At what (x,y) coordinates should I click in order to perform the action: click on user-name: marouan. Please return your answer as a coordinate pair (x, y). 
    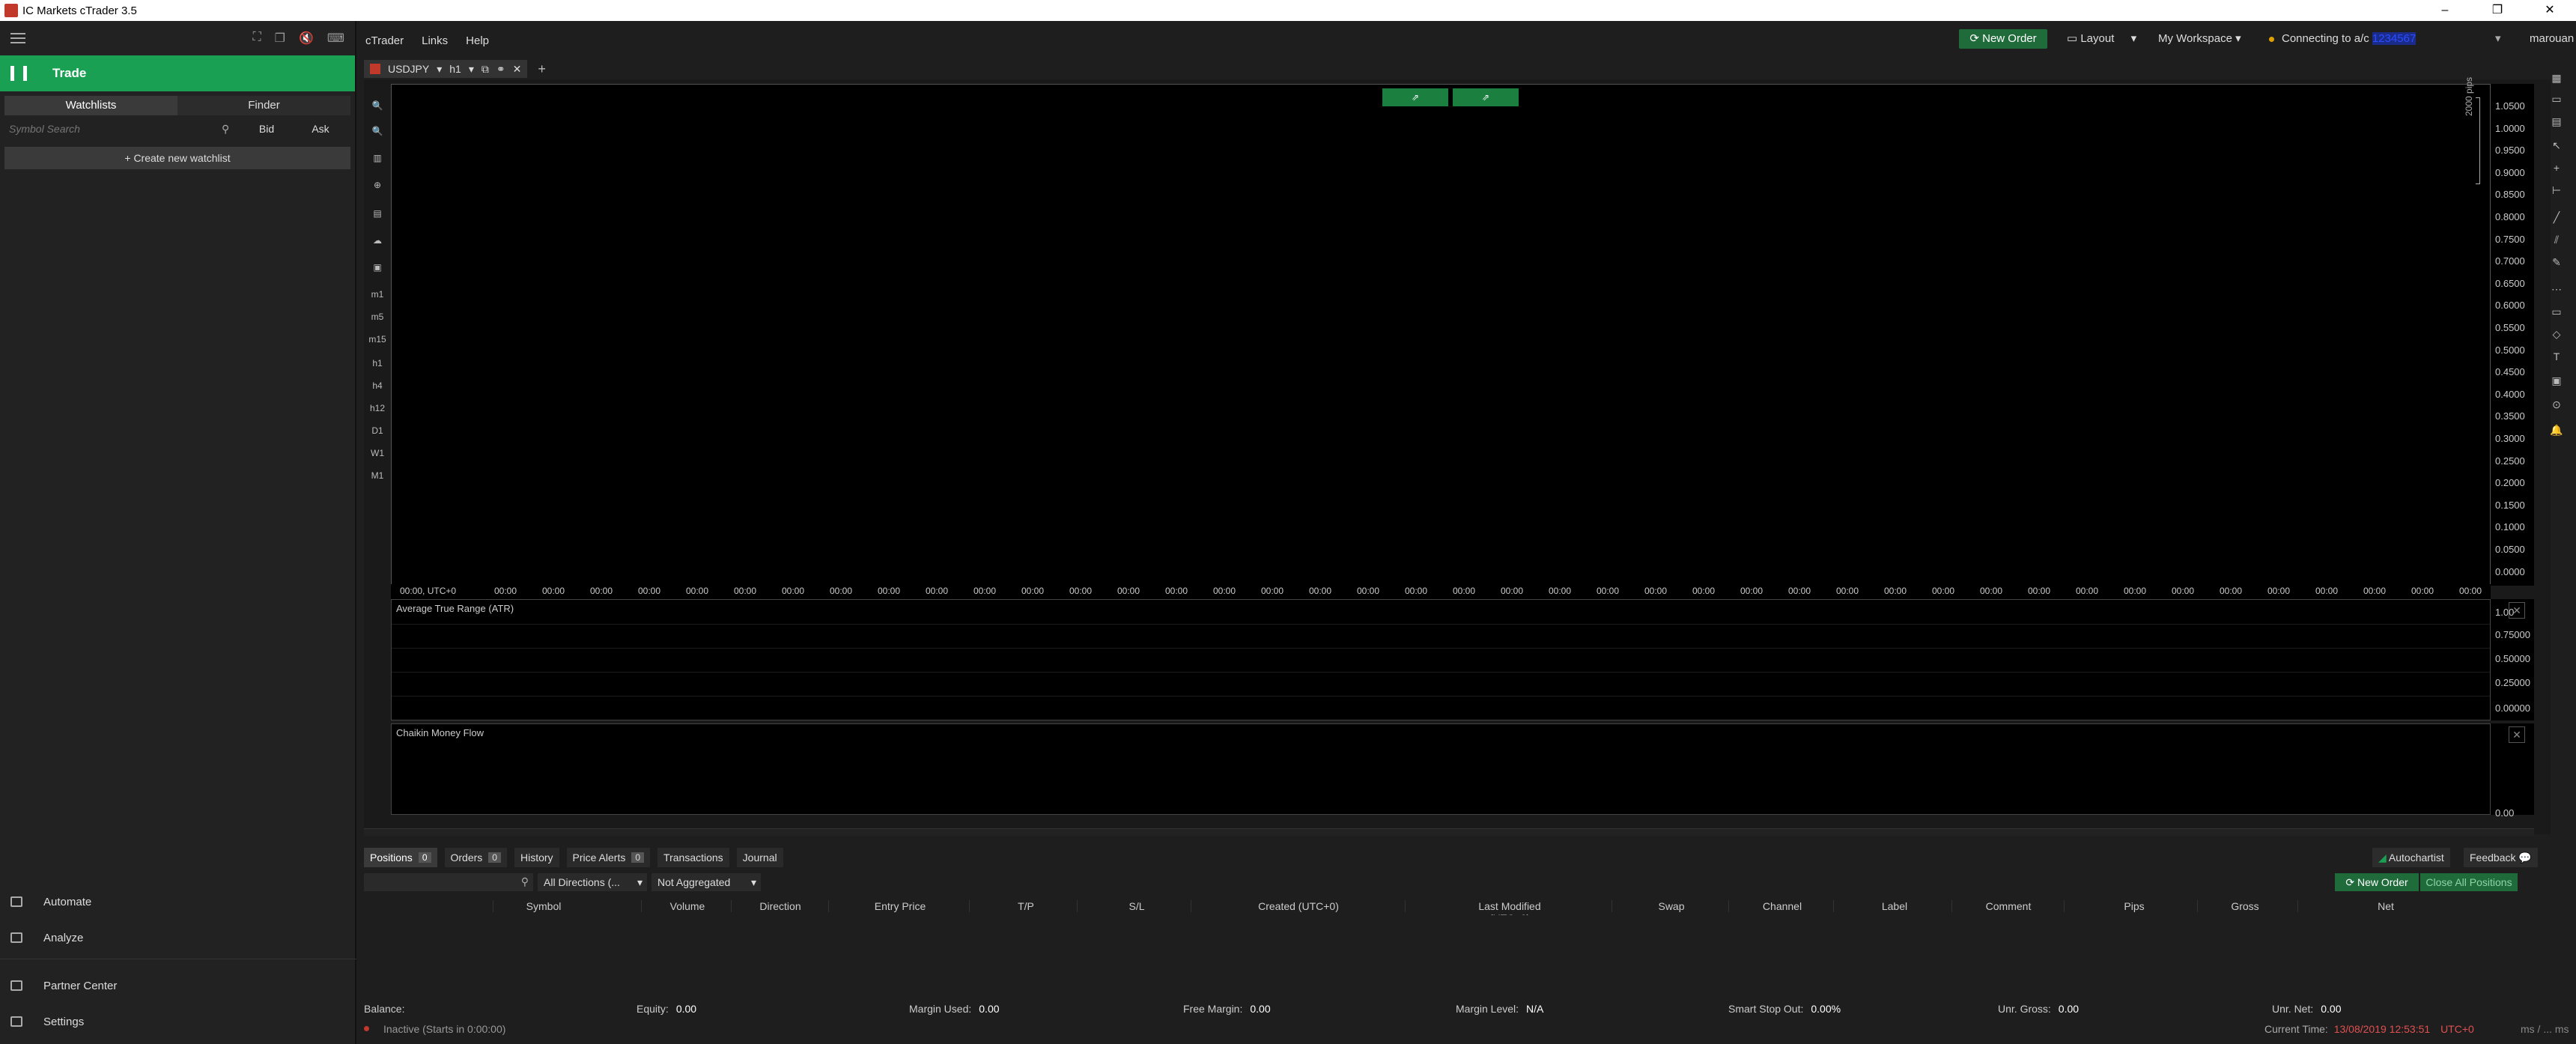
    Looking at the image, I should click on (2552, 38).